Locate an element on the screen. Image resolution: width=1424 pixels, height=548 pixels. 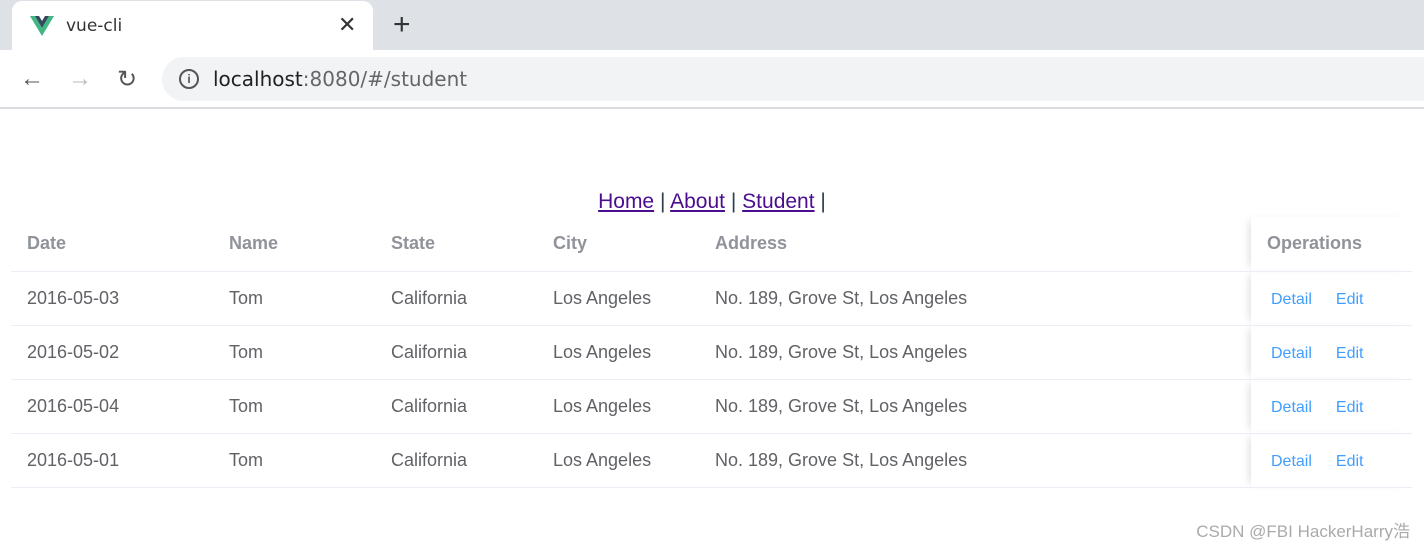
new-tab-icon: + is located at coordinates (402, 25).